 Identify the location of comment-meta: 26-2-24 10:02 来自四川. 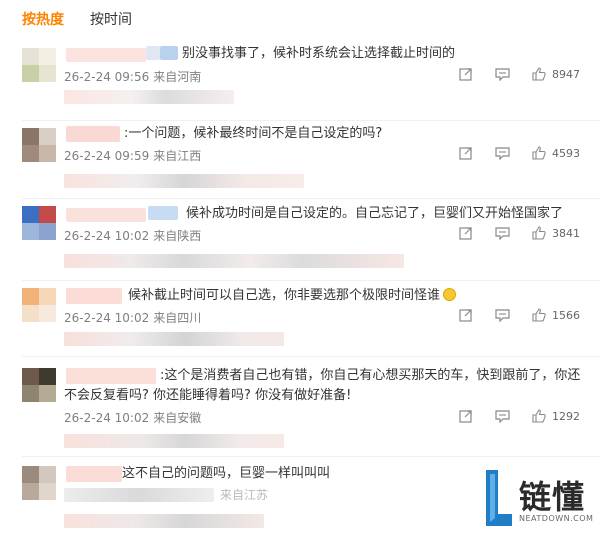
(132, 317).